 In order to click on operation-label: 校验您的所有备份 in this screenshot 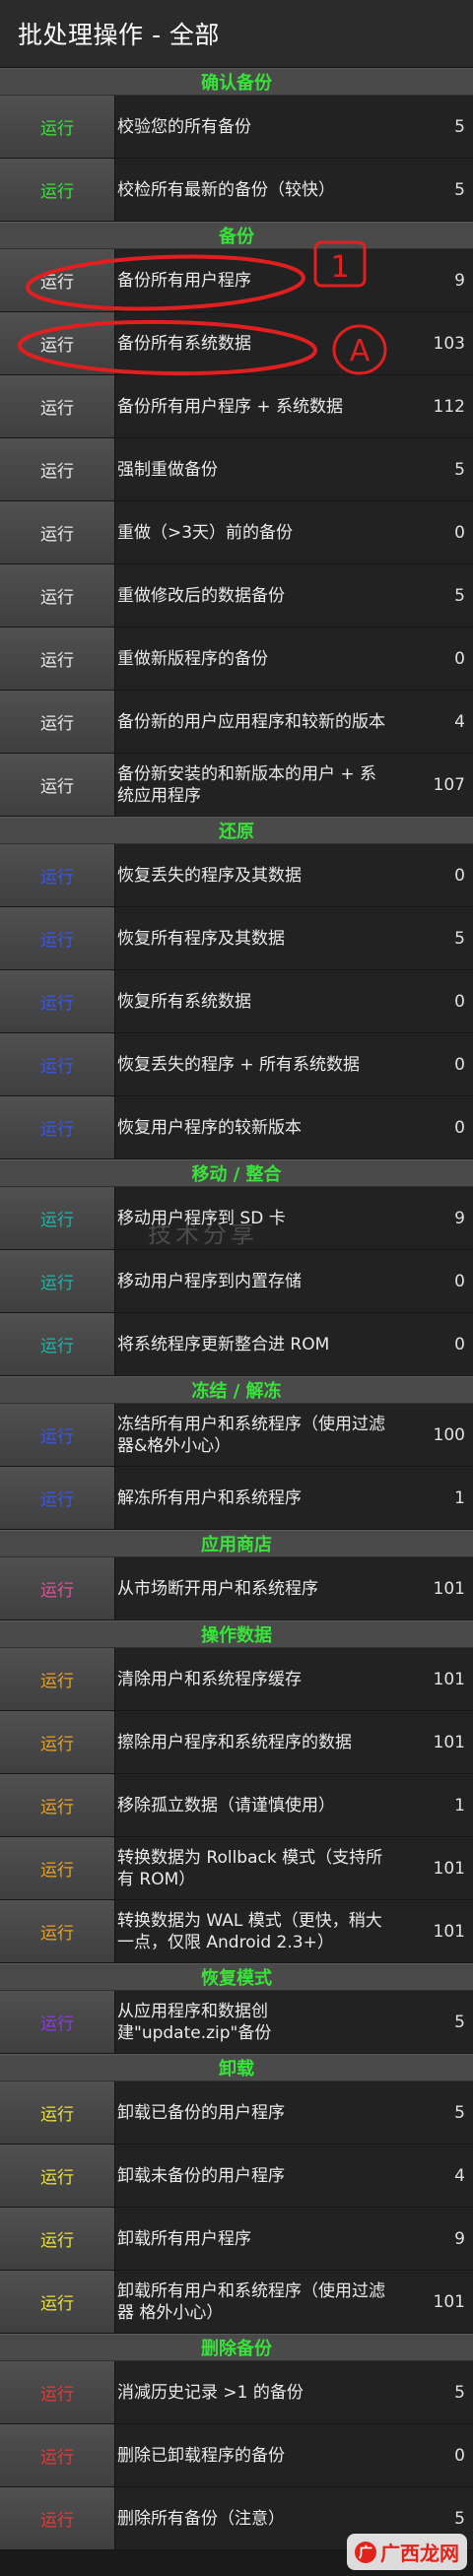, I will do `click(184, 127)`.